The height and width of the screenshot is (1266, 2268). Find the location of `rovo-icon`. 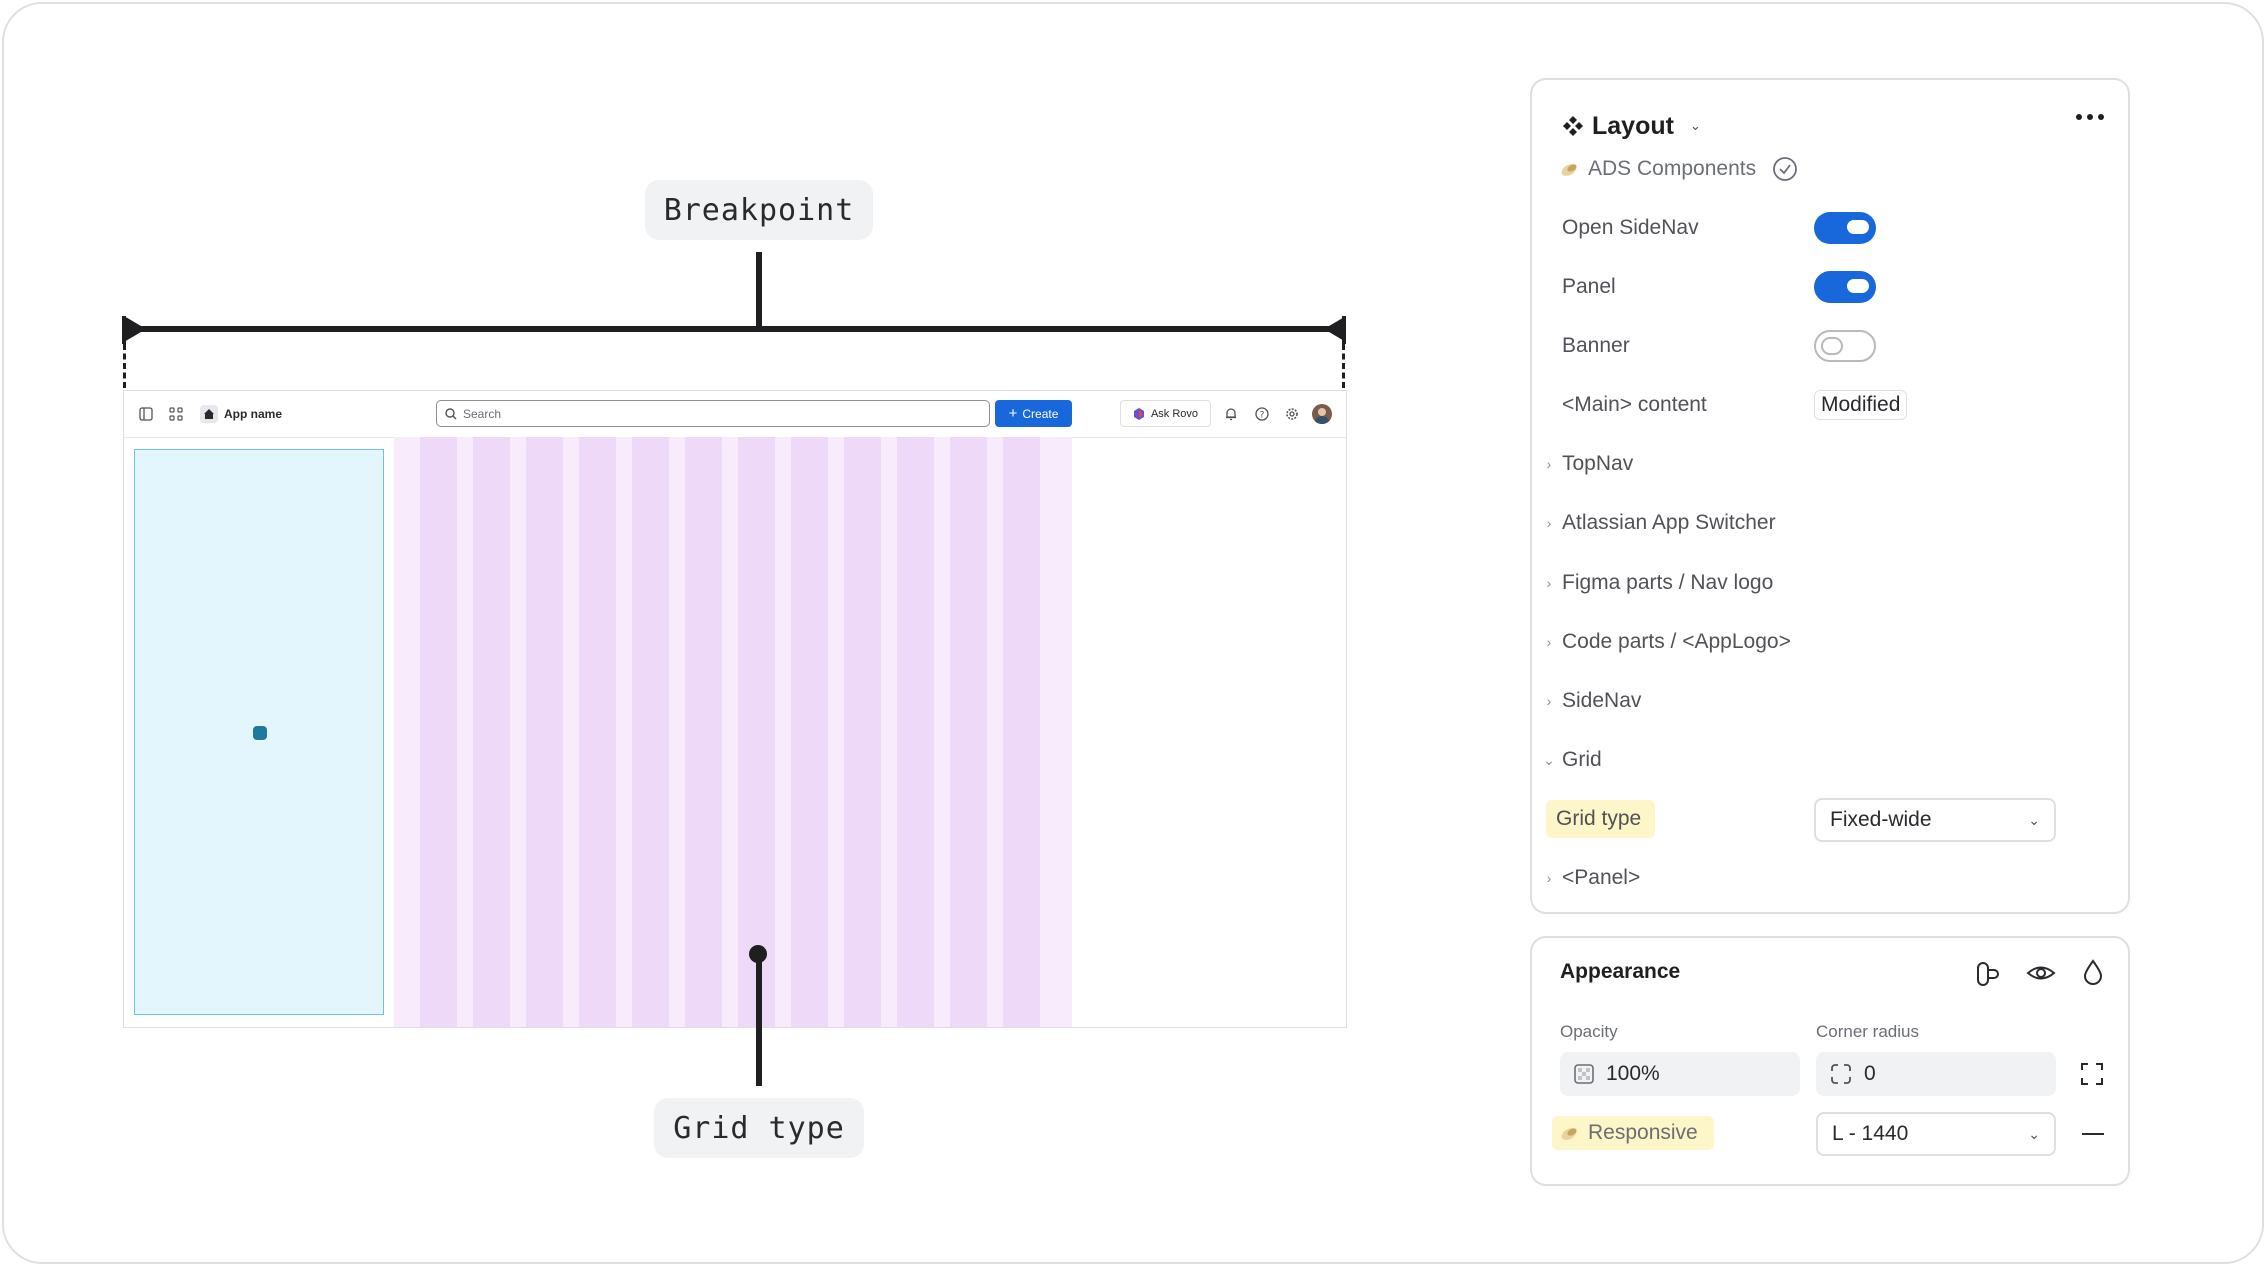

rovo-icon is located at coordinates (1138, 413).